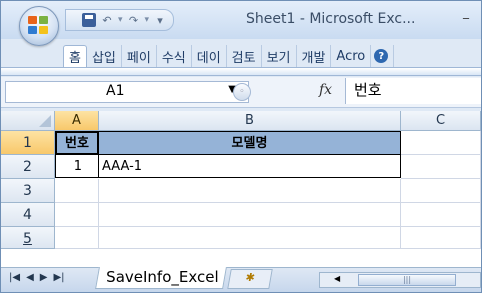 This screenshot has height=293, width=482. I want to click on select-all-button, so click(28, 121).